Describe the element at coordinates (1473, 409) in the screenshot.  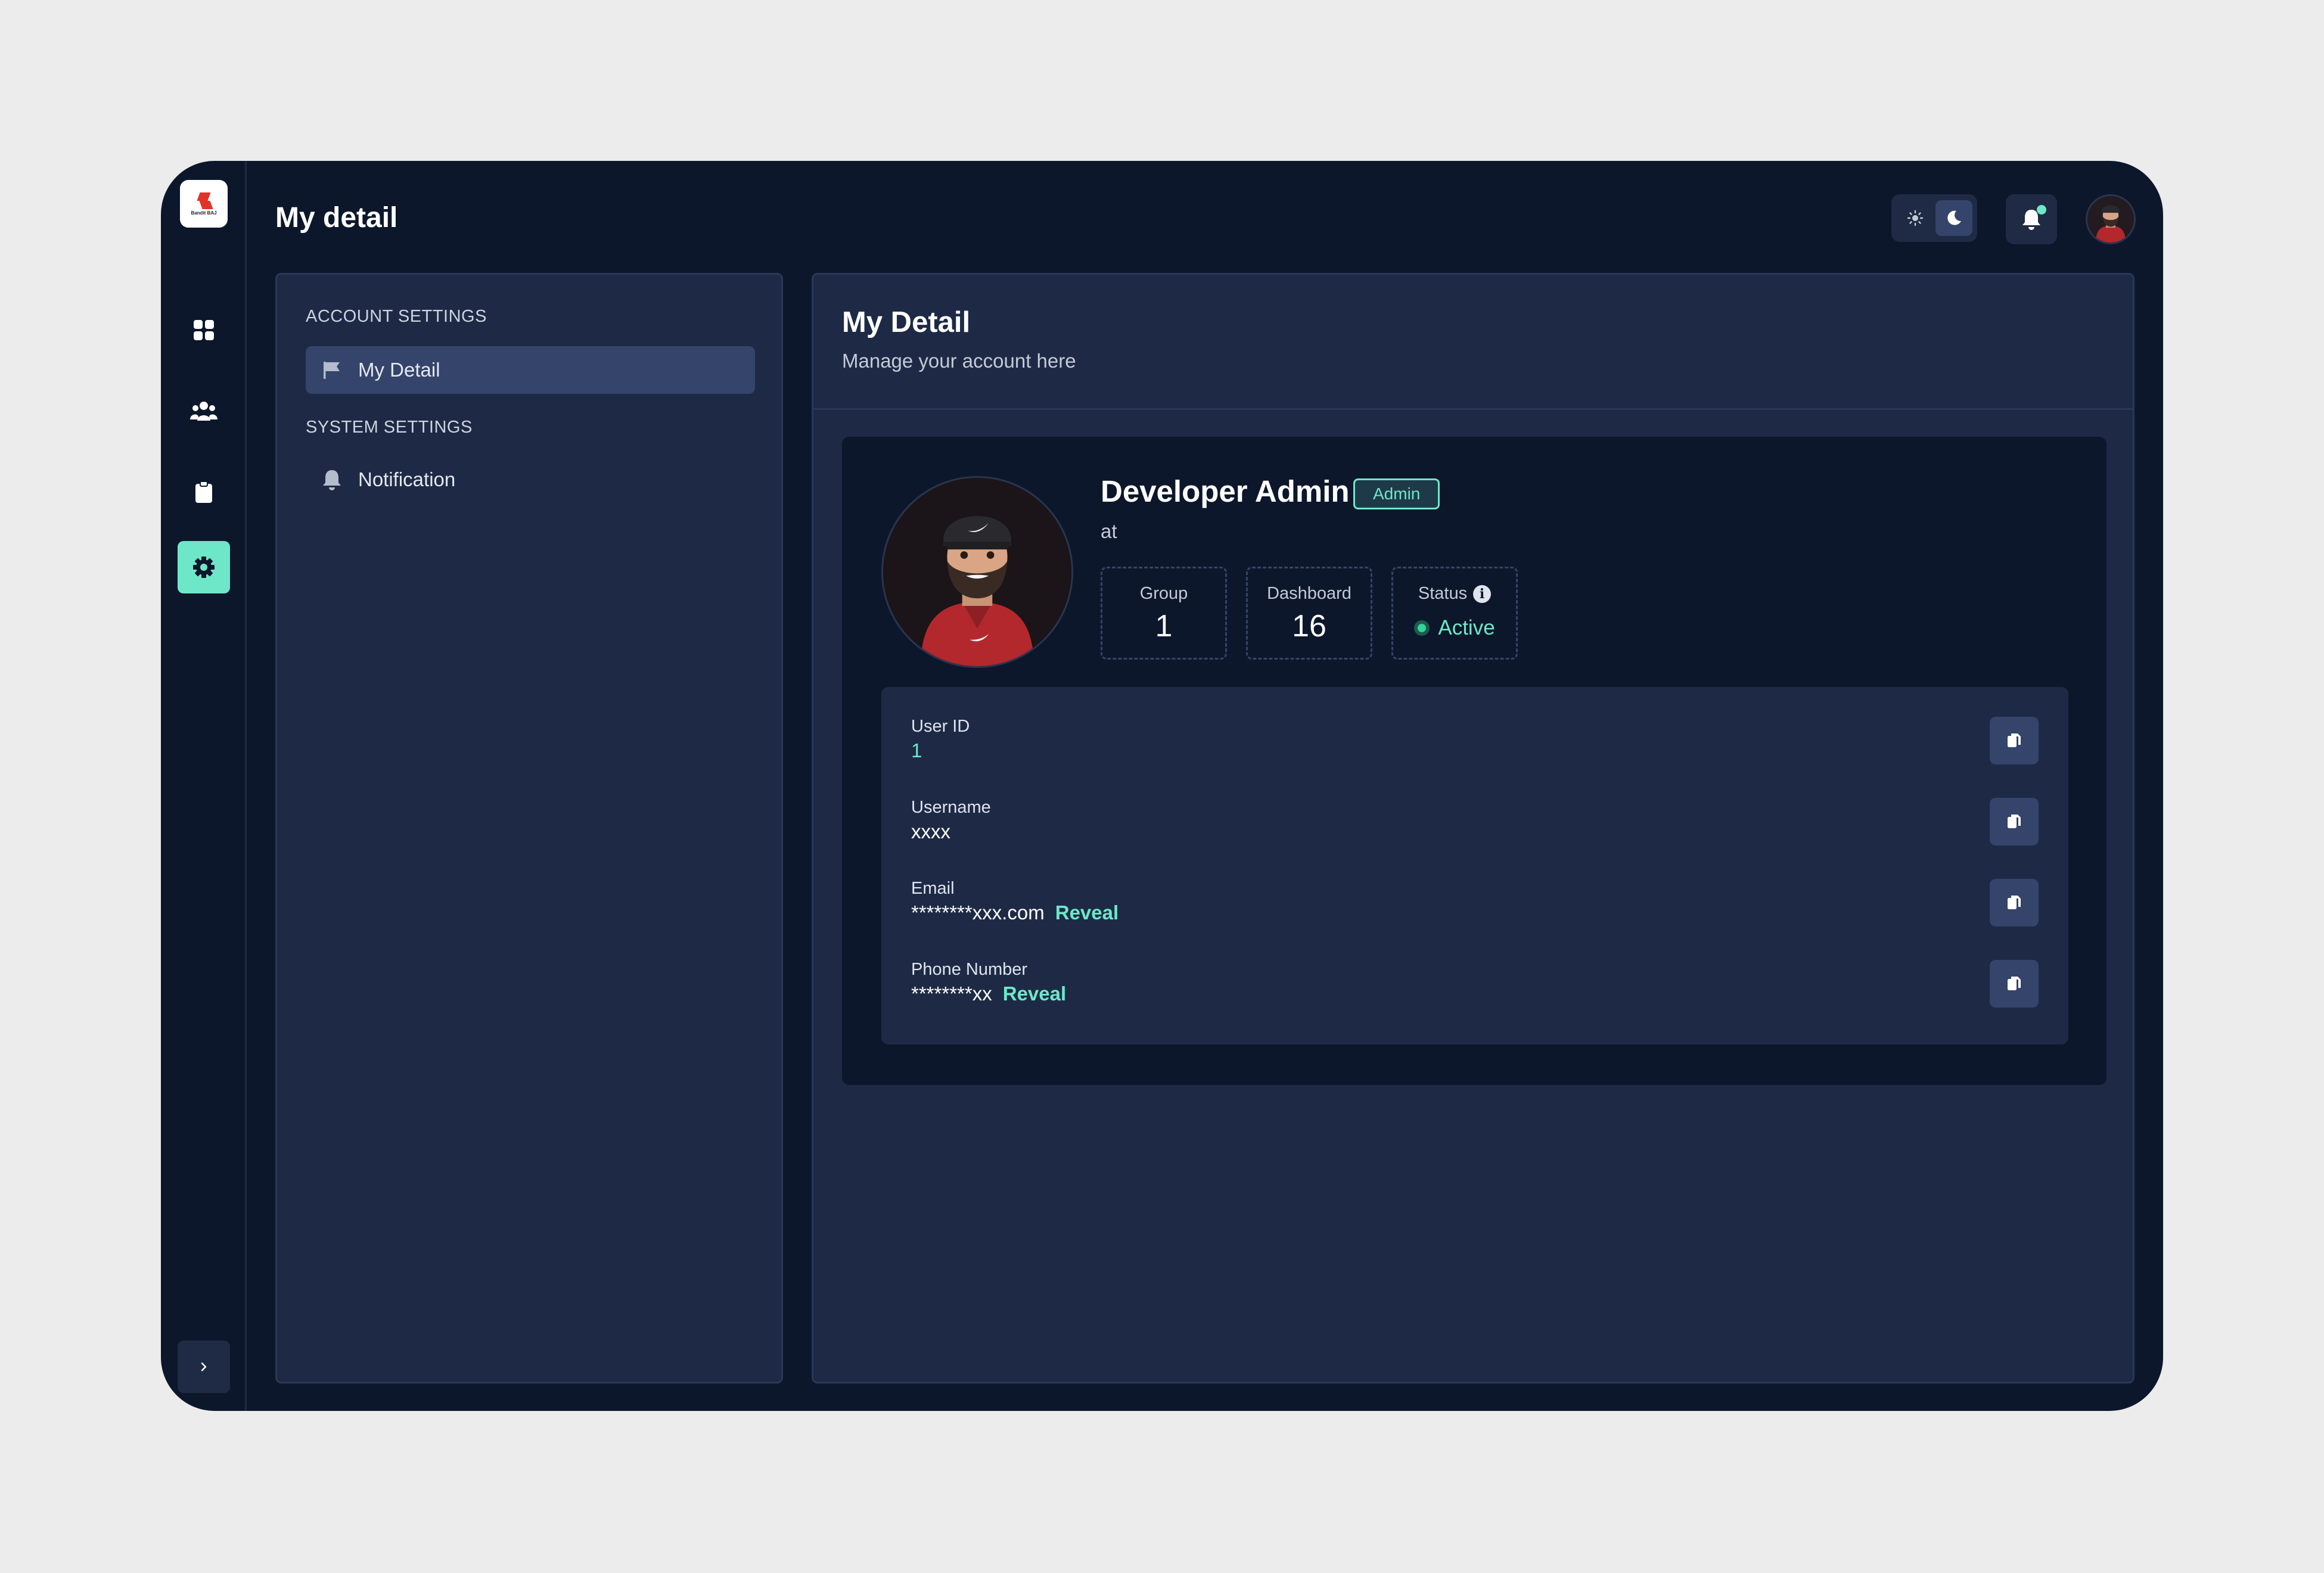
I see `divider` at that location.